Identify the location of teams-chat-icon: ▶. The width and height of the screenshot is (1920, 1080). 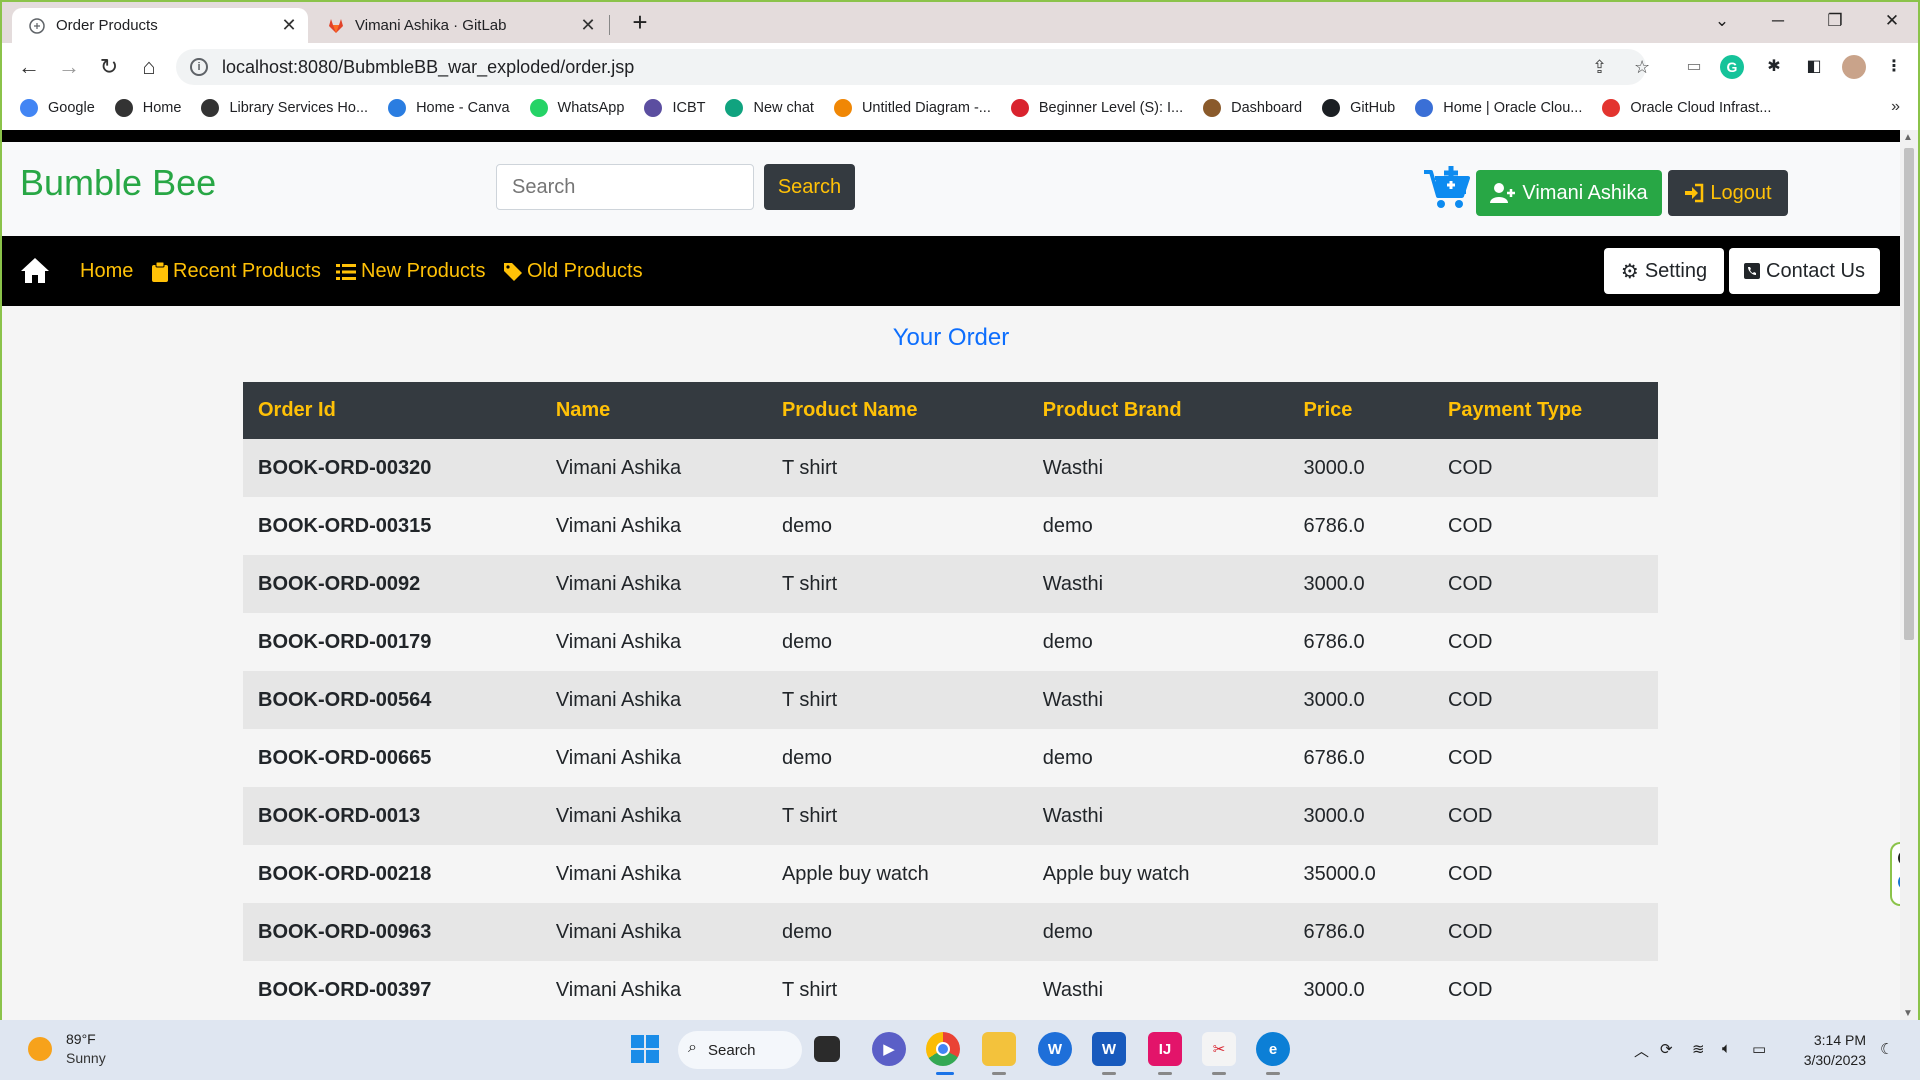
(889, 1049).